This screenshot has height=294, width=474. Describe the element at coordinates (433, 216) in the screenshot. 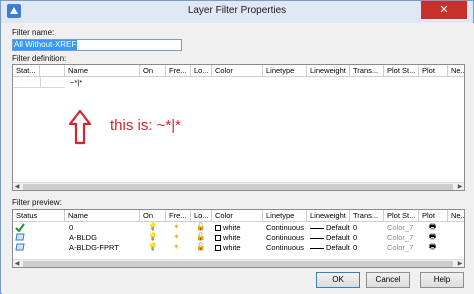

I see `prev-col-plot: Plot` at that location.